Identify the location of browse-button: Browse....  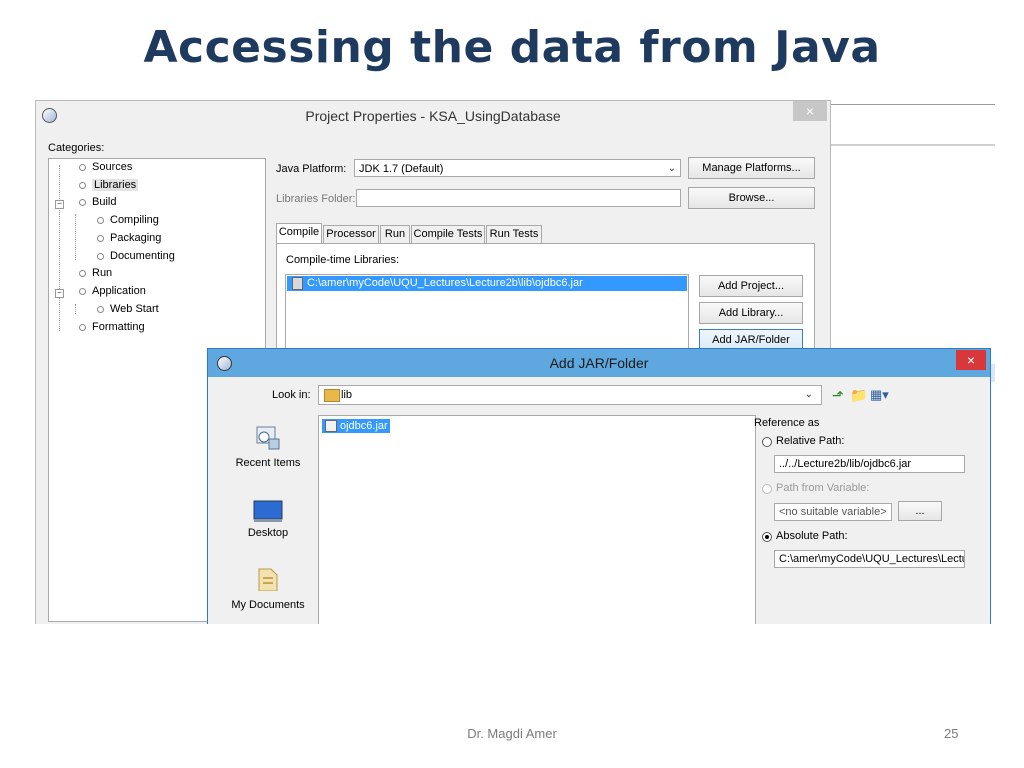
(751, 198).